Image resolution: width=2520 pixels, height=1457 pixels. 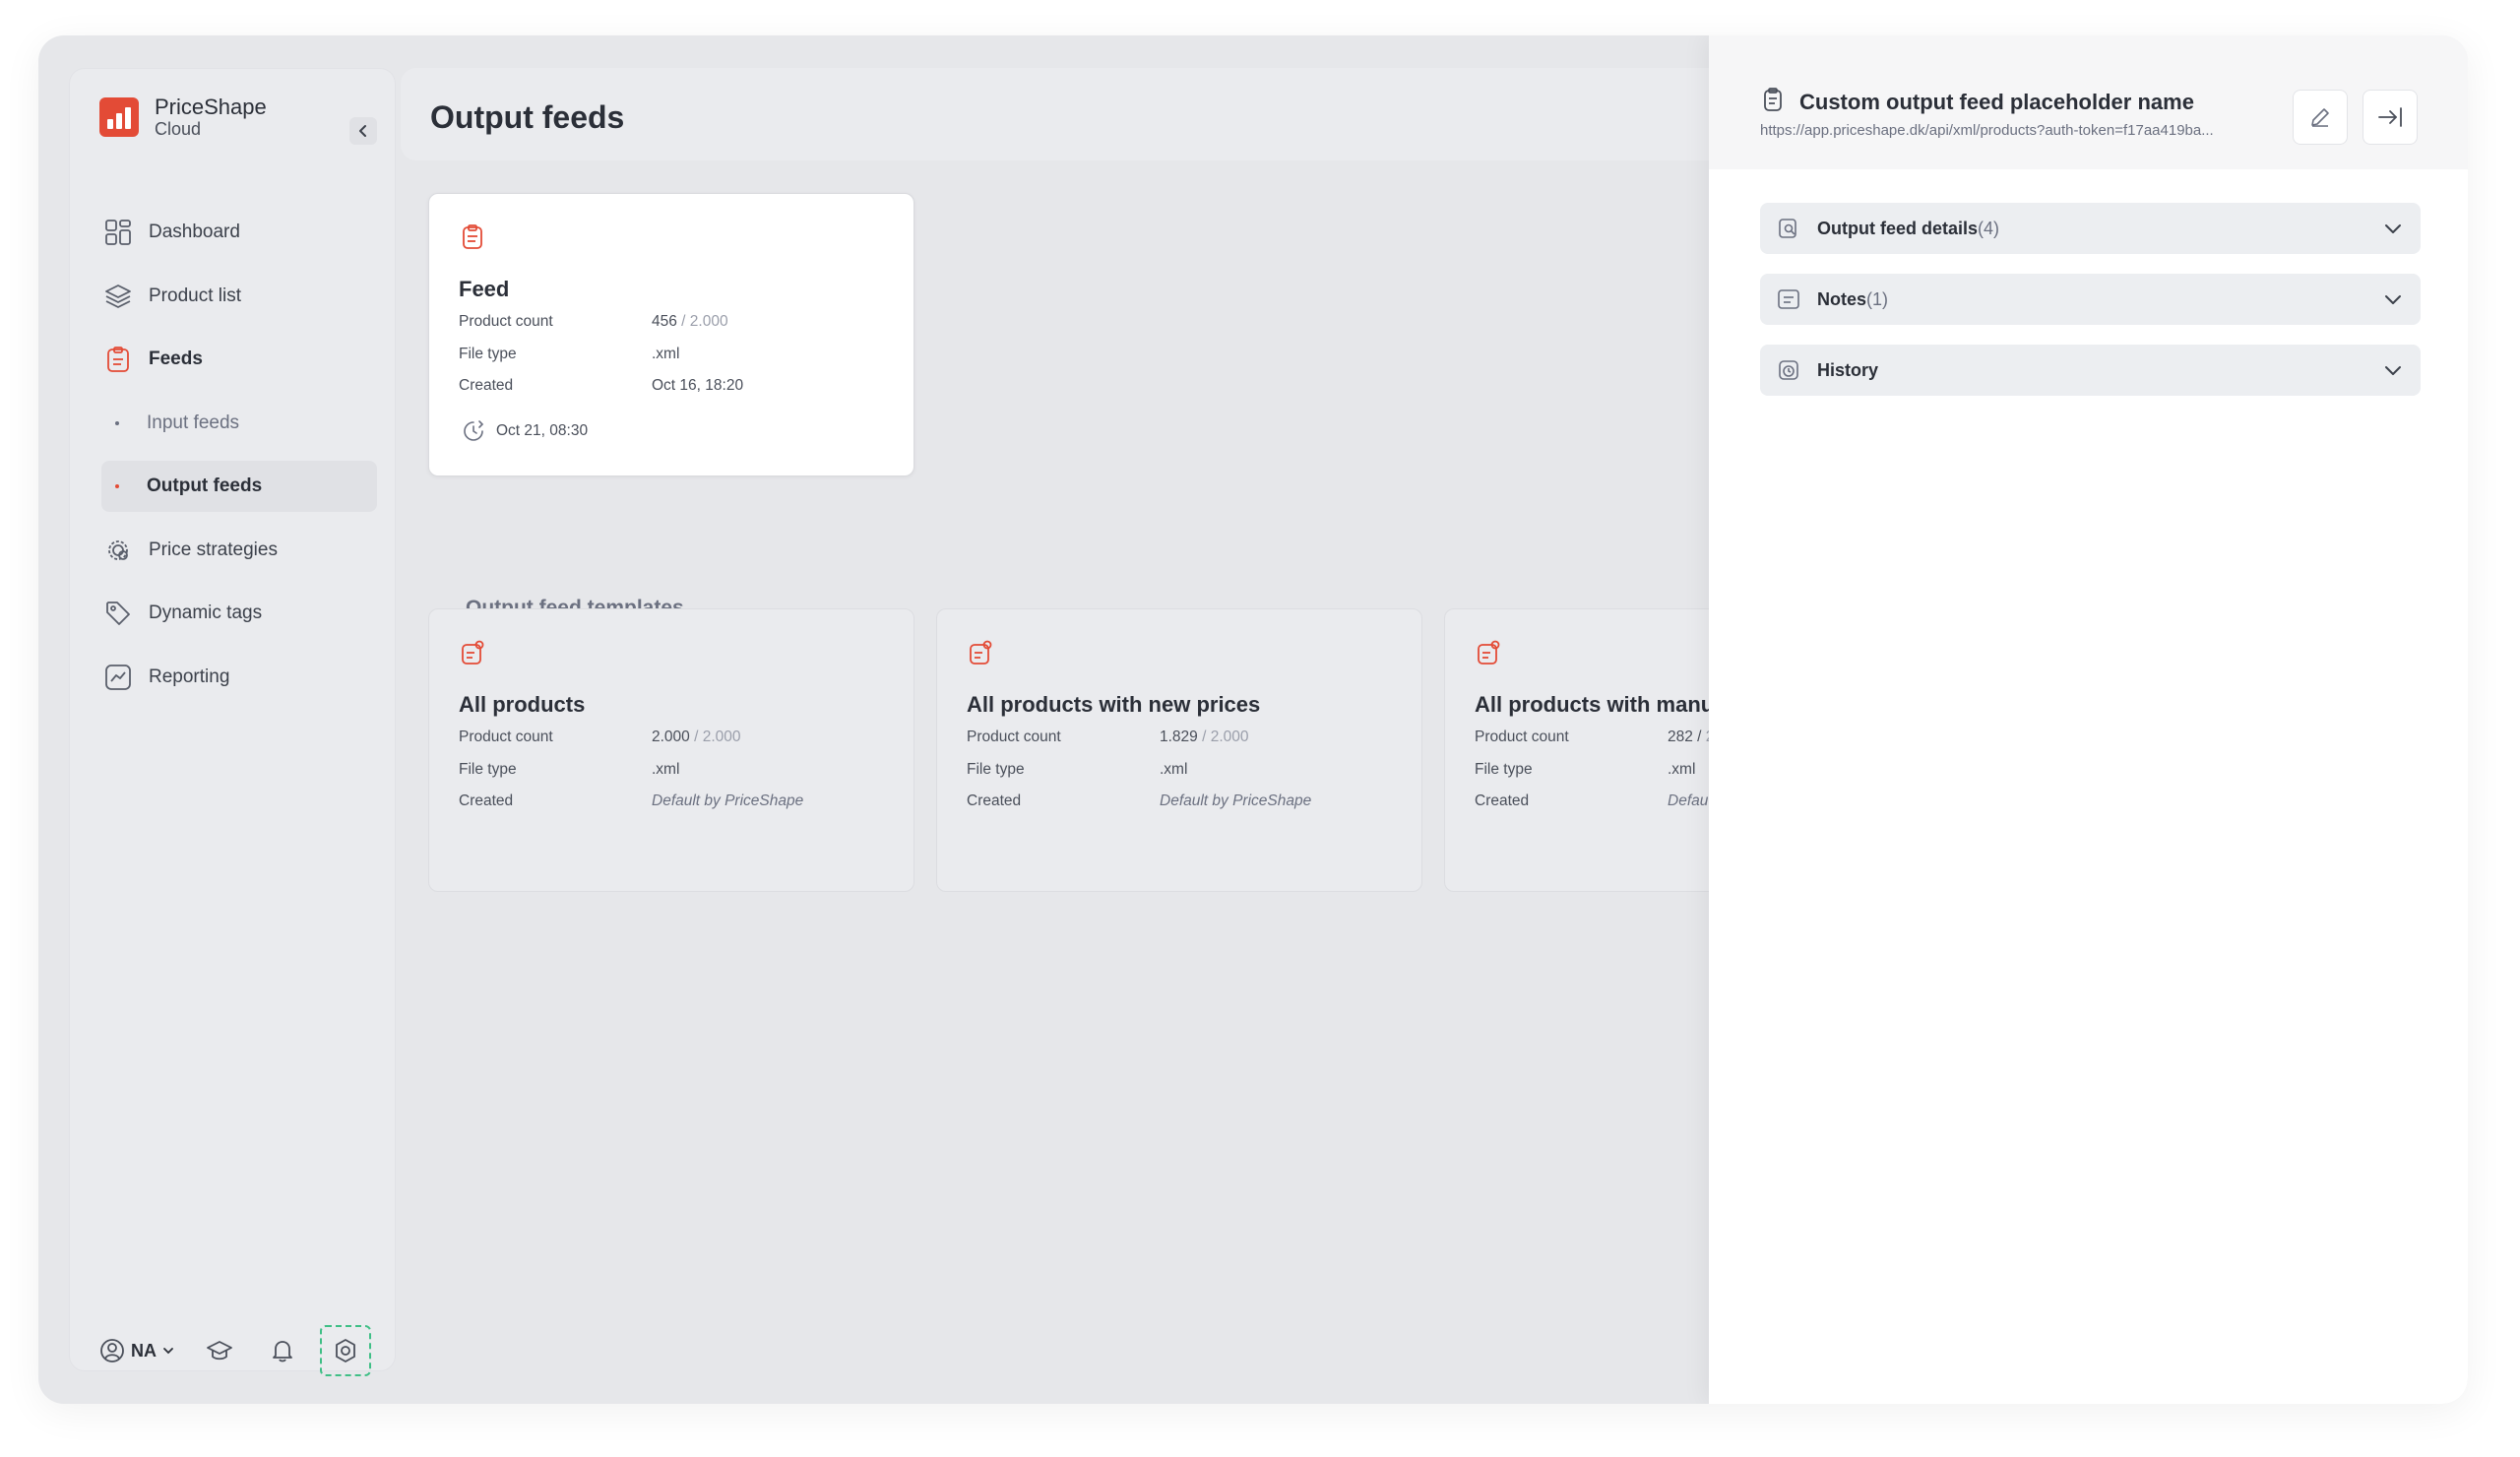 I want to click on note-icon, so click(x=1788, y=299).